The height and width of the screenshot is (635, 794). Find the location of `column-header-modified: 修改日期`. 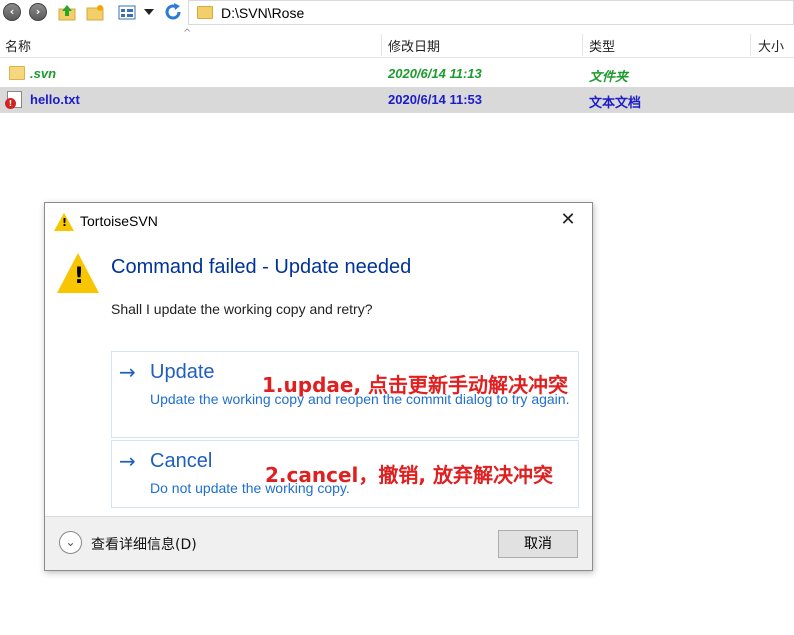

column-header-modified: 修改日期 is located at coordinates (414, 45).